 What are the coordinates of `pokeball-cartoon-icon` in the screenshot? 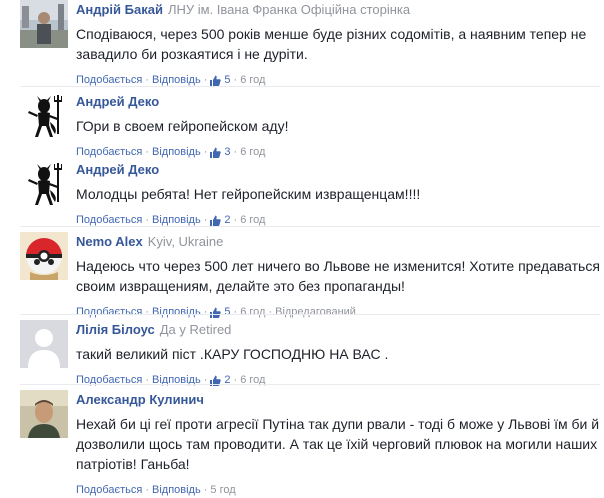 It's located at (44, 256).